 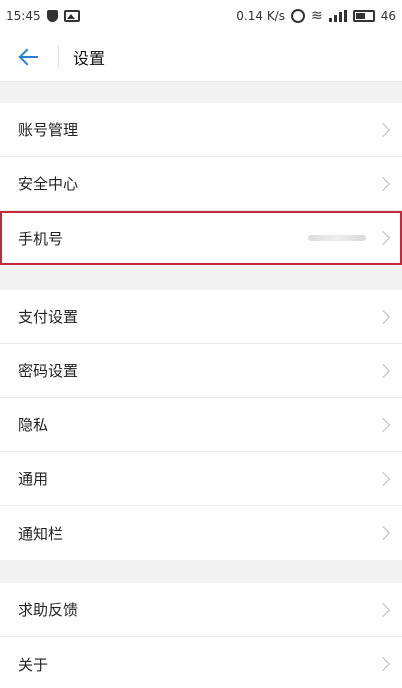 I want to click on network-speed: 0.14 K/s, so click(x=260, y=16).